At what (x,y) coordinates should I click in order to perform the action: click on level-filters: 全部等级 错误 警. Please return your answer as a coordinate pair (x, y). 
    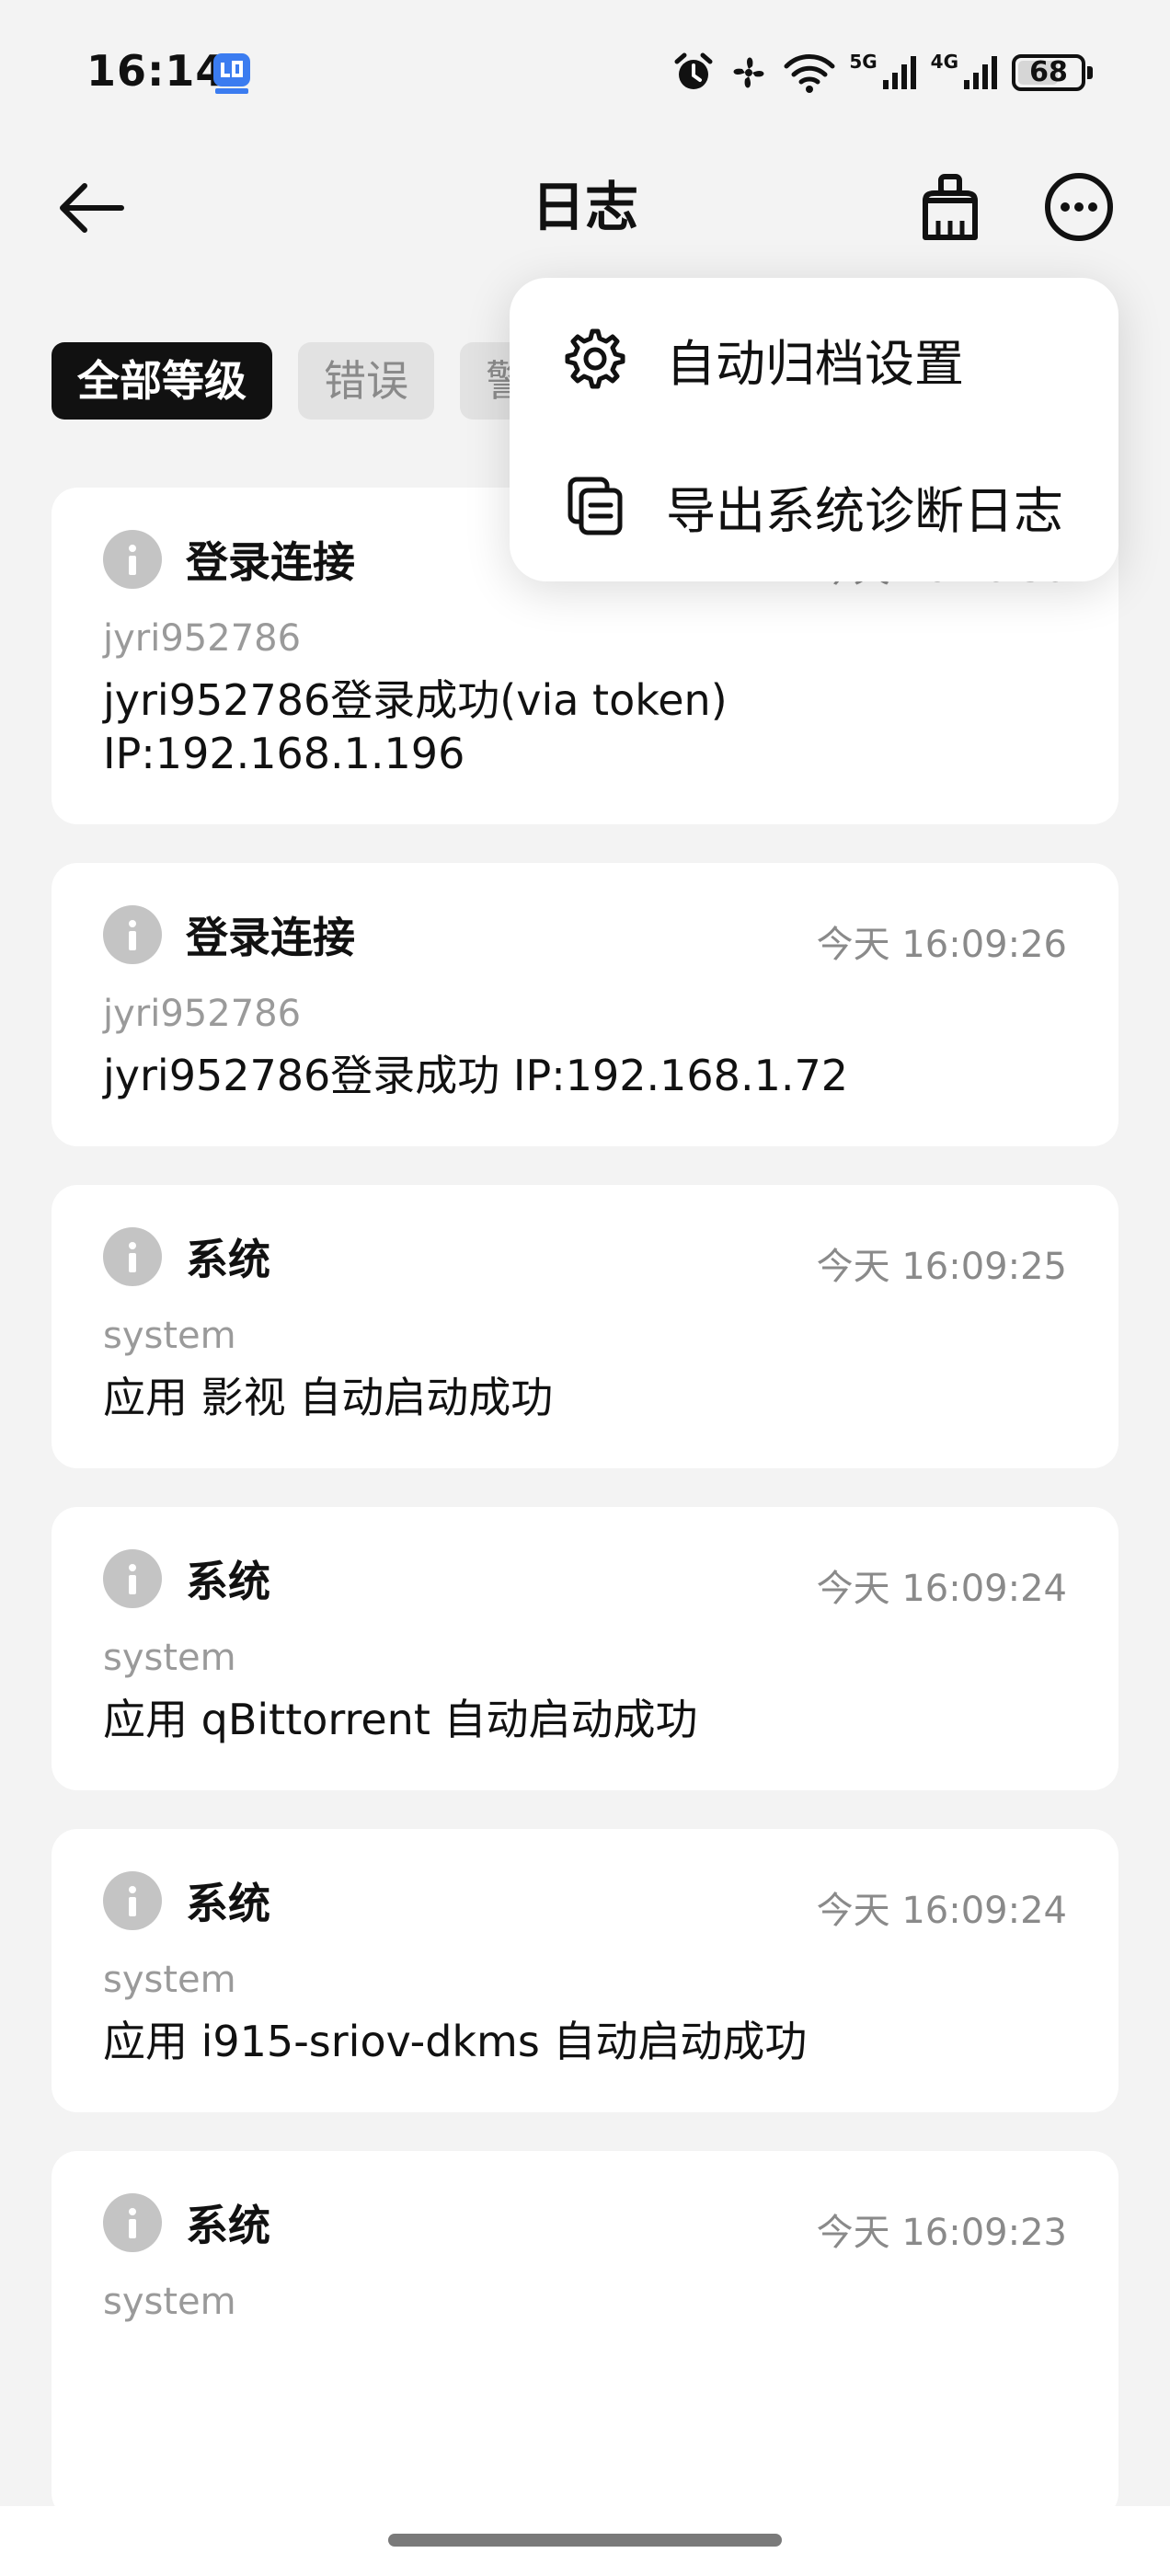
    Looking at the image, I should click on (303, 381).